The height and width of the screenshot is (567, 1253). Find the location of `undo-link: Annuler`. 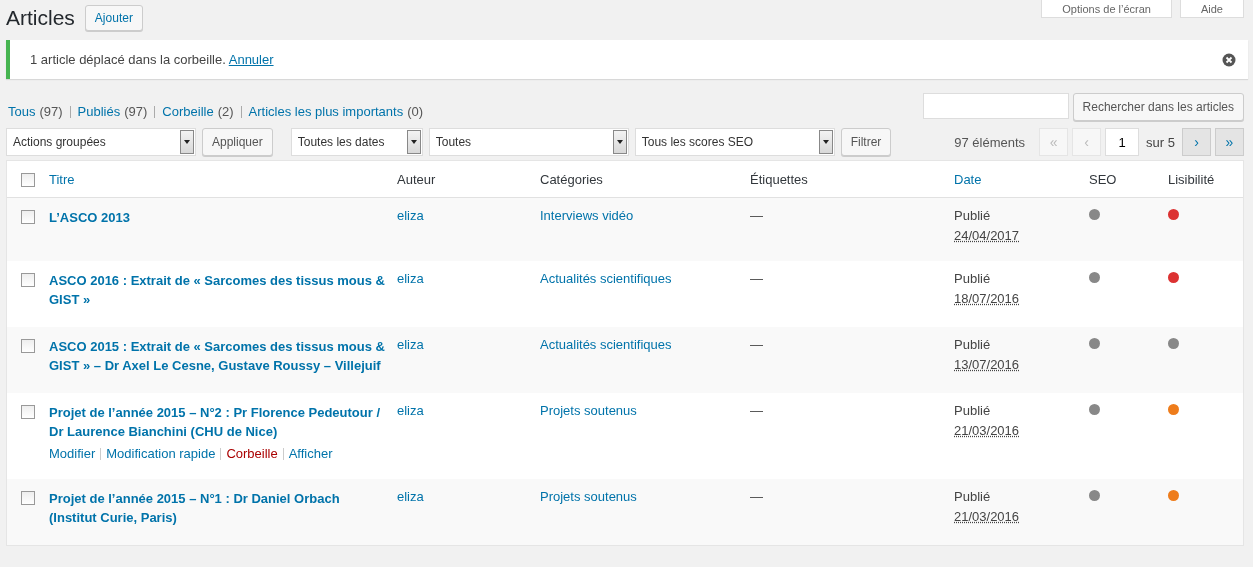

undo-link: Annuler is located at coordinates (251, 59).